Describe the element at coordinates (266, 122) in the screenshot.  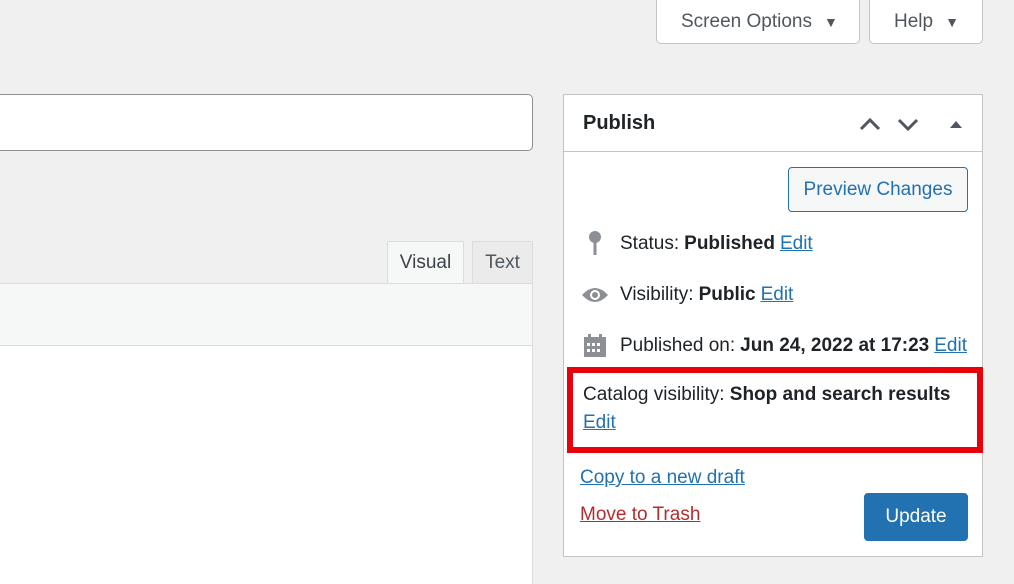
I see `post-title-input` at that location.